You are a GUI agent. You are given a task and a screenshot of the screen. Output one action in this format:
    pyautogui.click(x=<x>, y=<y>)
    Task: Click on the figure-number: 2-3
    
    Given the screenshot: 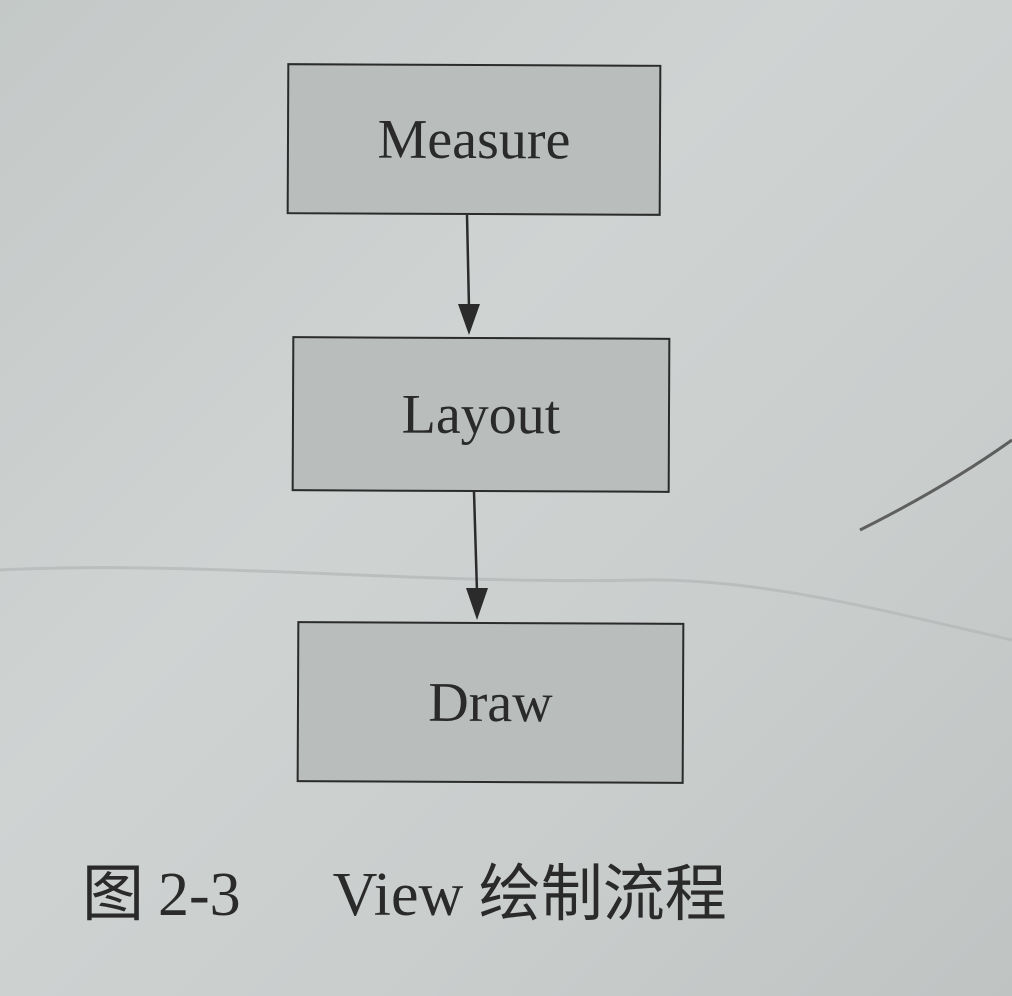 What is the action you would take?
    pyautogui.click(x=199, y=895)
    